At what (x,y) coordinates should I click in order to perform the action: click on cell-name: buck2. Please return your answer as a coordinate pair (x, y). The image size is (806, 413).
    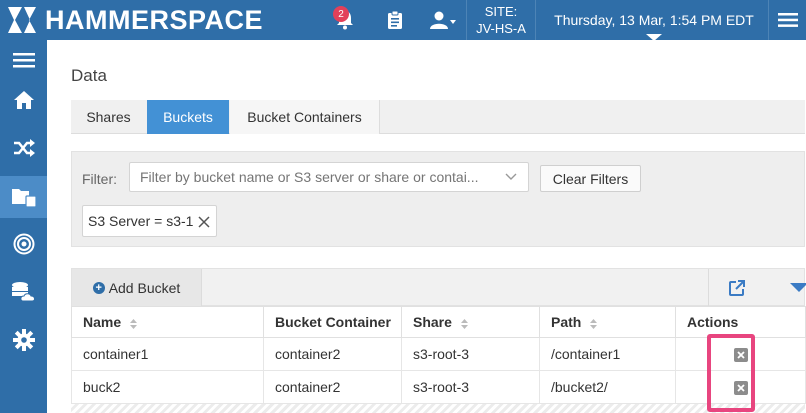
    Looking at the image, I should click on (167, 387).